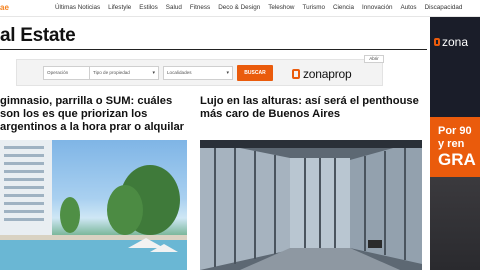 This screenshot has width=480, height=270. I want to click on operation-select-label: Operación, so click(58, 72).